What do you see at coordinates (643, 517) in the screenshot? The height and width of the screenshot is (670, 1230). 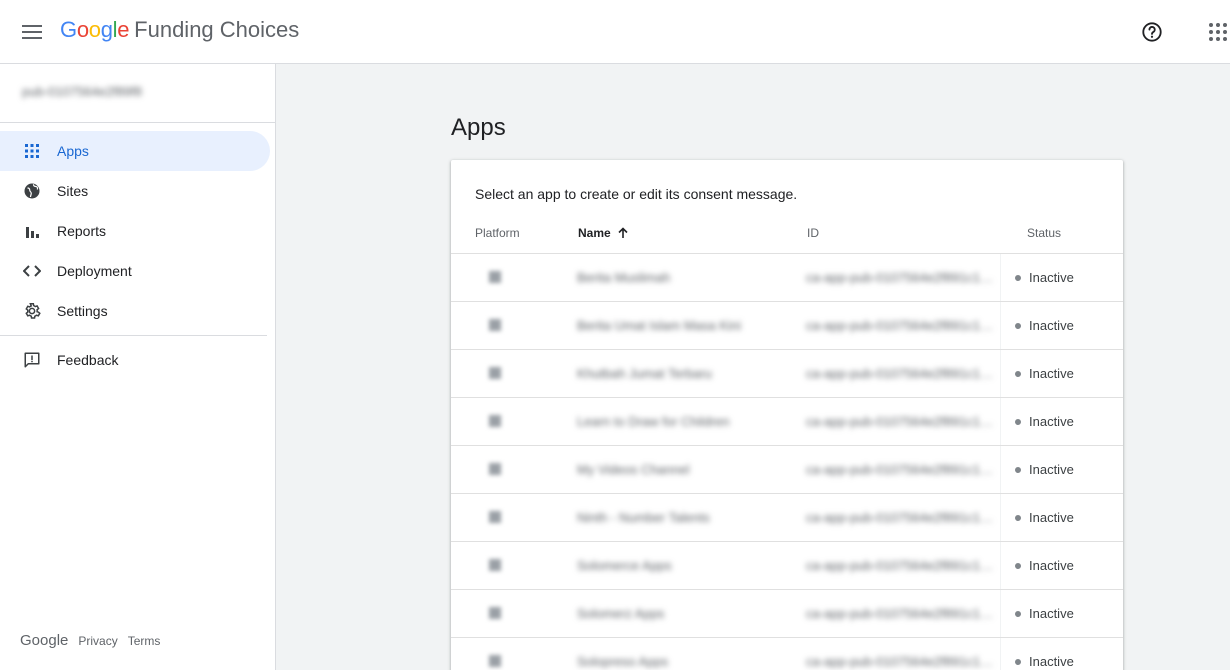 I see `app-name: Ninth - Number Talents` at bounding box center [643, 517].